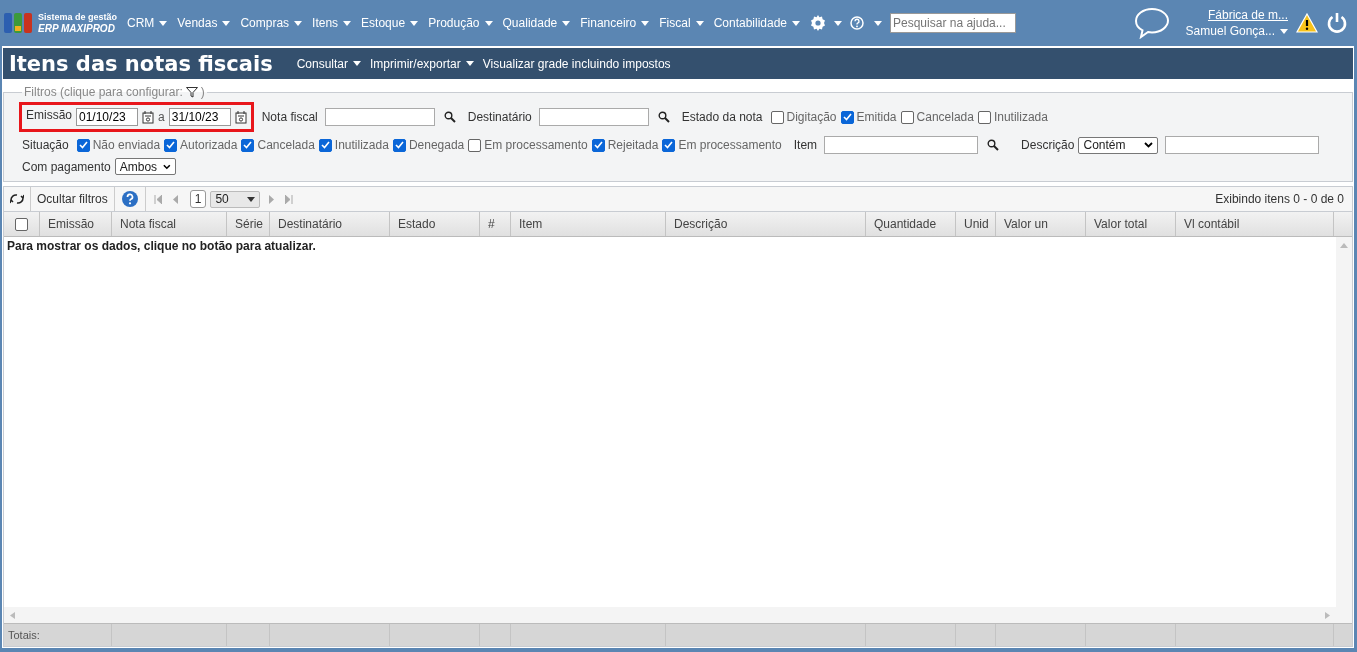 This screenshot has height=652, width=1357. Describe the element at coordinates (756, 23) in the screenshot. I see `menu-item: Contabilidade` at that location.